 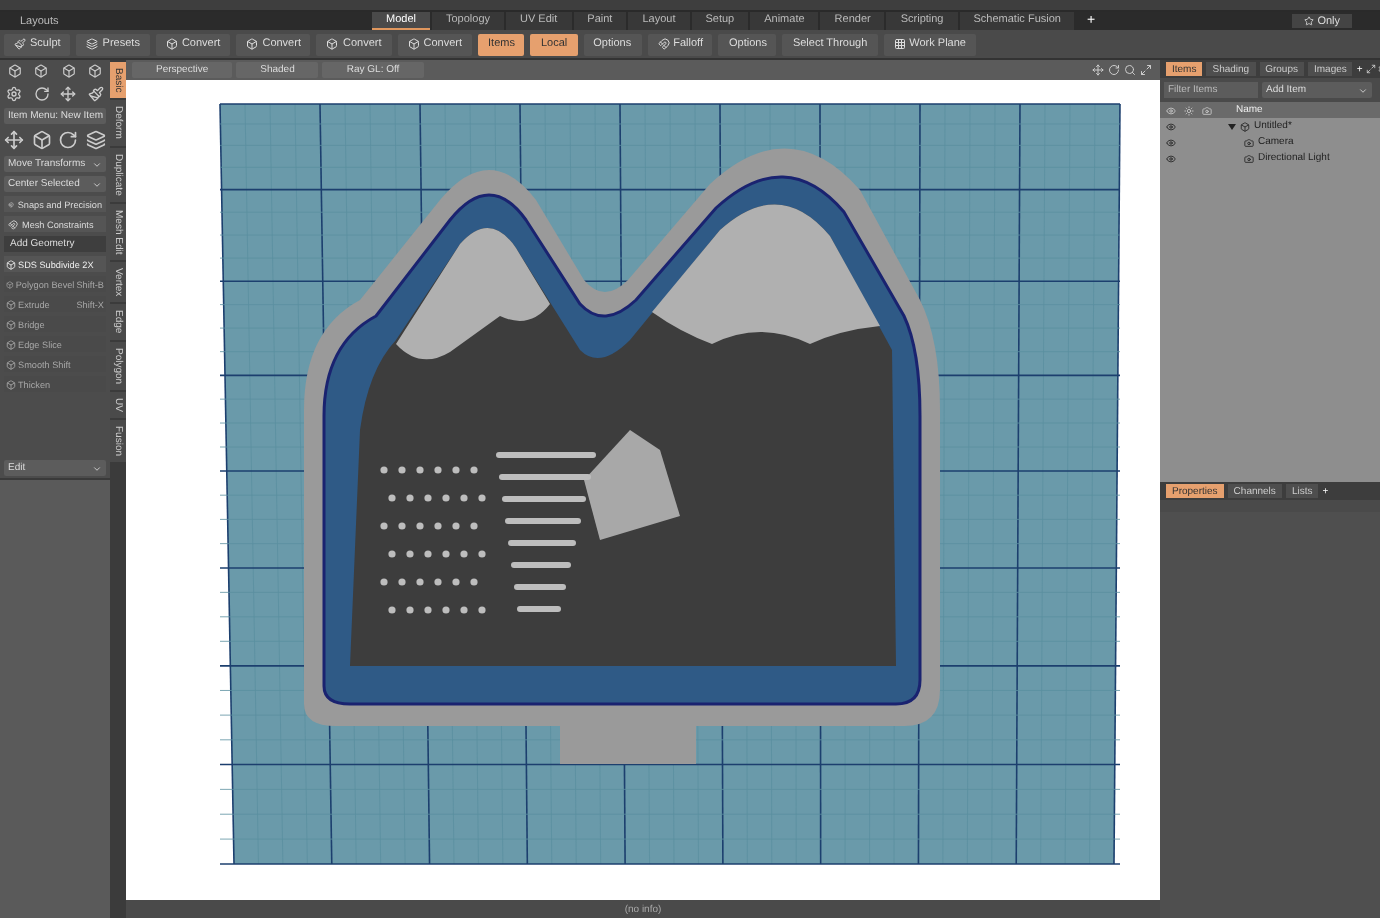 I want to click on expand-arrow-icon, so click(x=1232, y=126).